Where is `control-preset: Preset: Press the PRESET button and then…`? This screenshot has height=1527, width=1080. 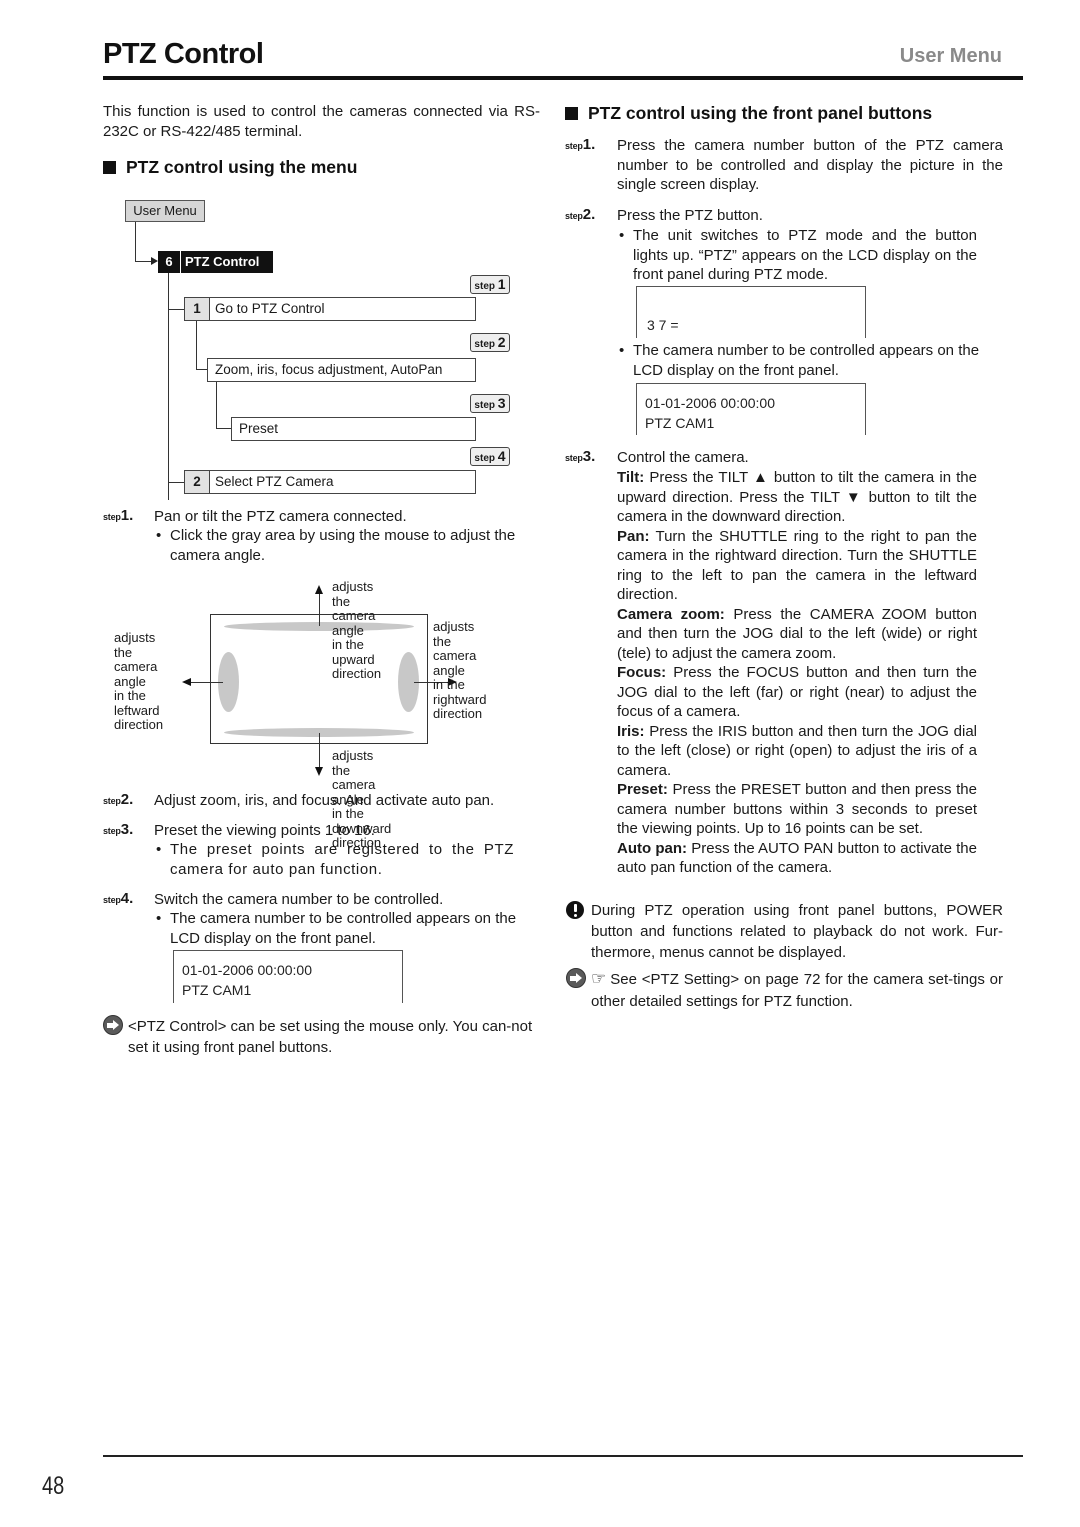 control-preset: Preset: Press the PRESET button and then… is located at coordinates (797, 809).